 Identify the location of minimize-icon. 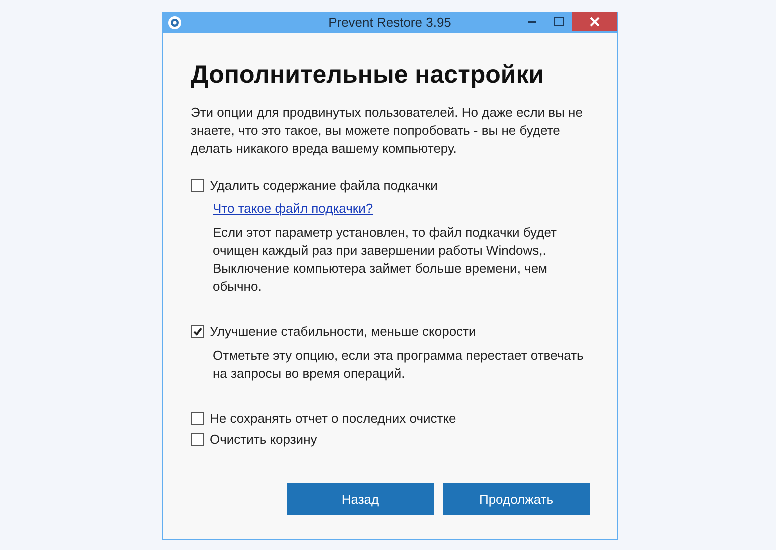
(532, 21).